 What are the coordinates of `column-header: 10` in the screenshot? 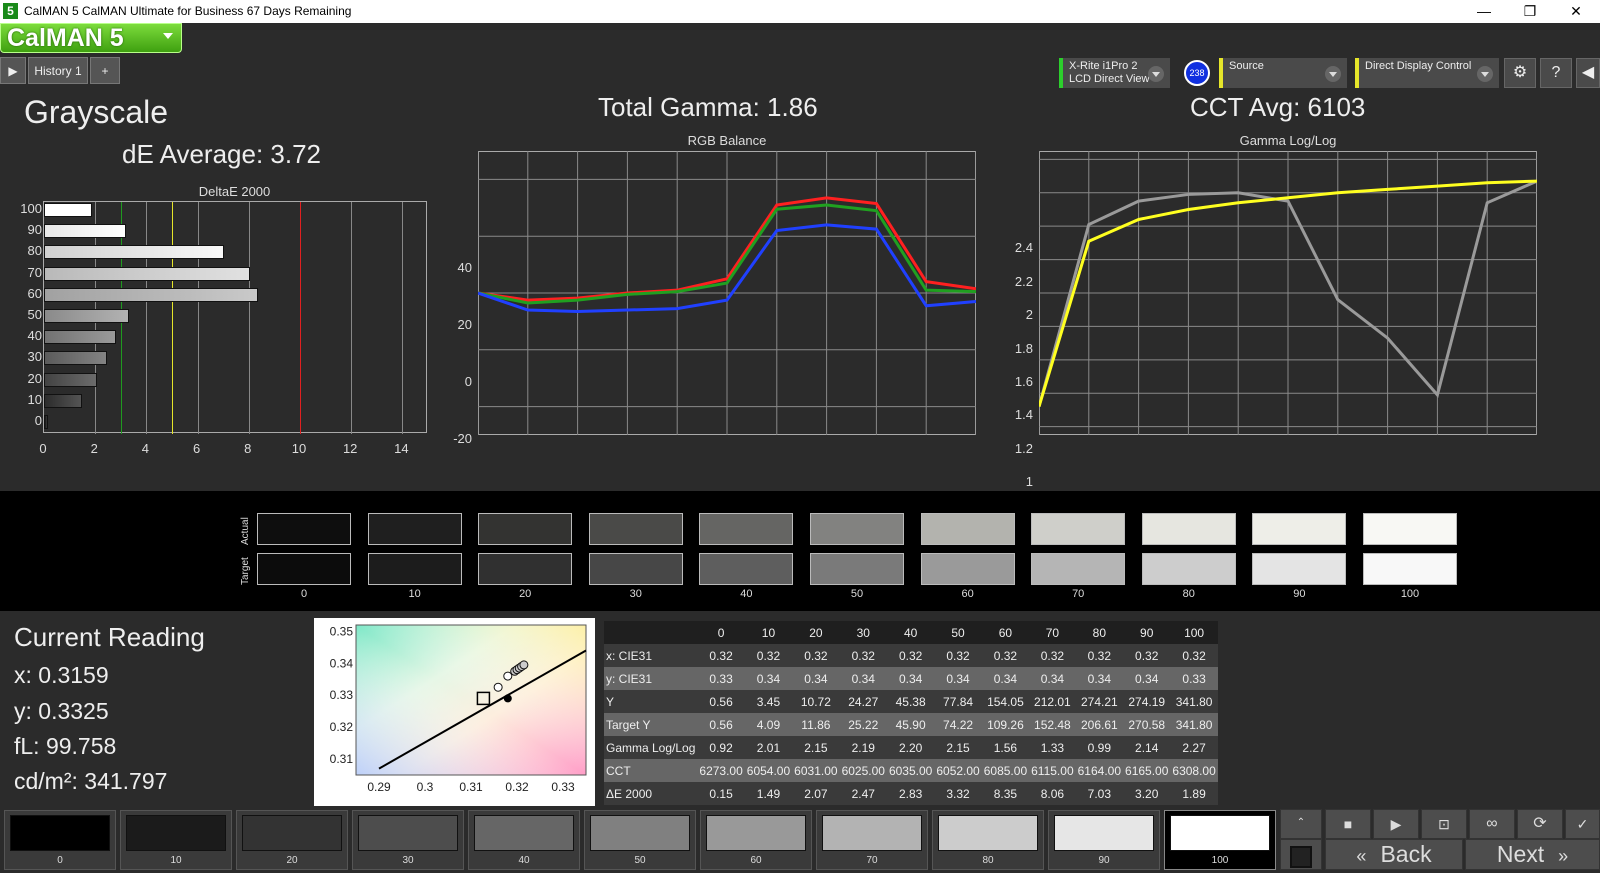 It's located at (768, 632).